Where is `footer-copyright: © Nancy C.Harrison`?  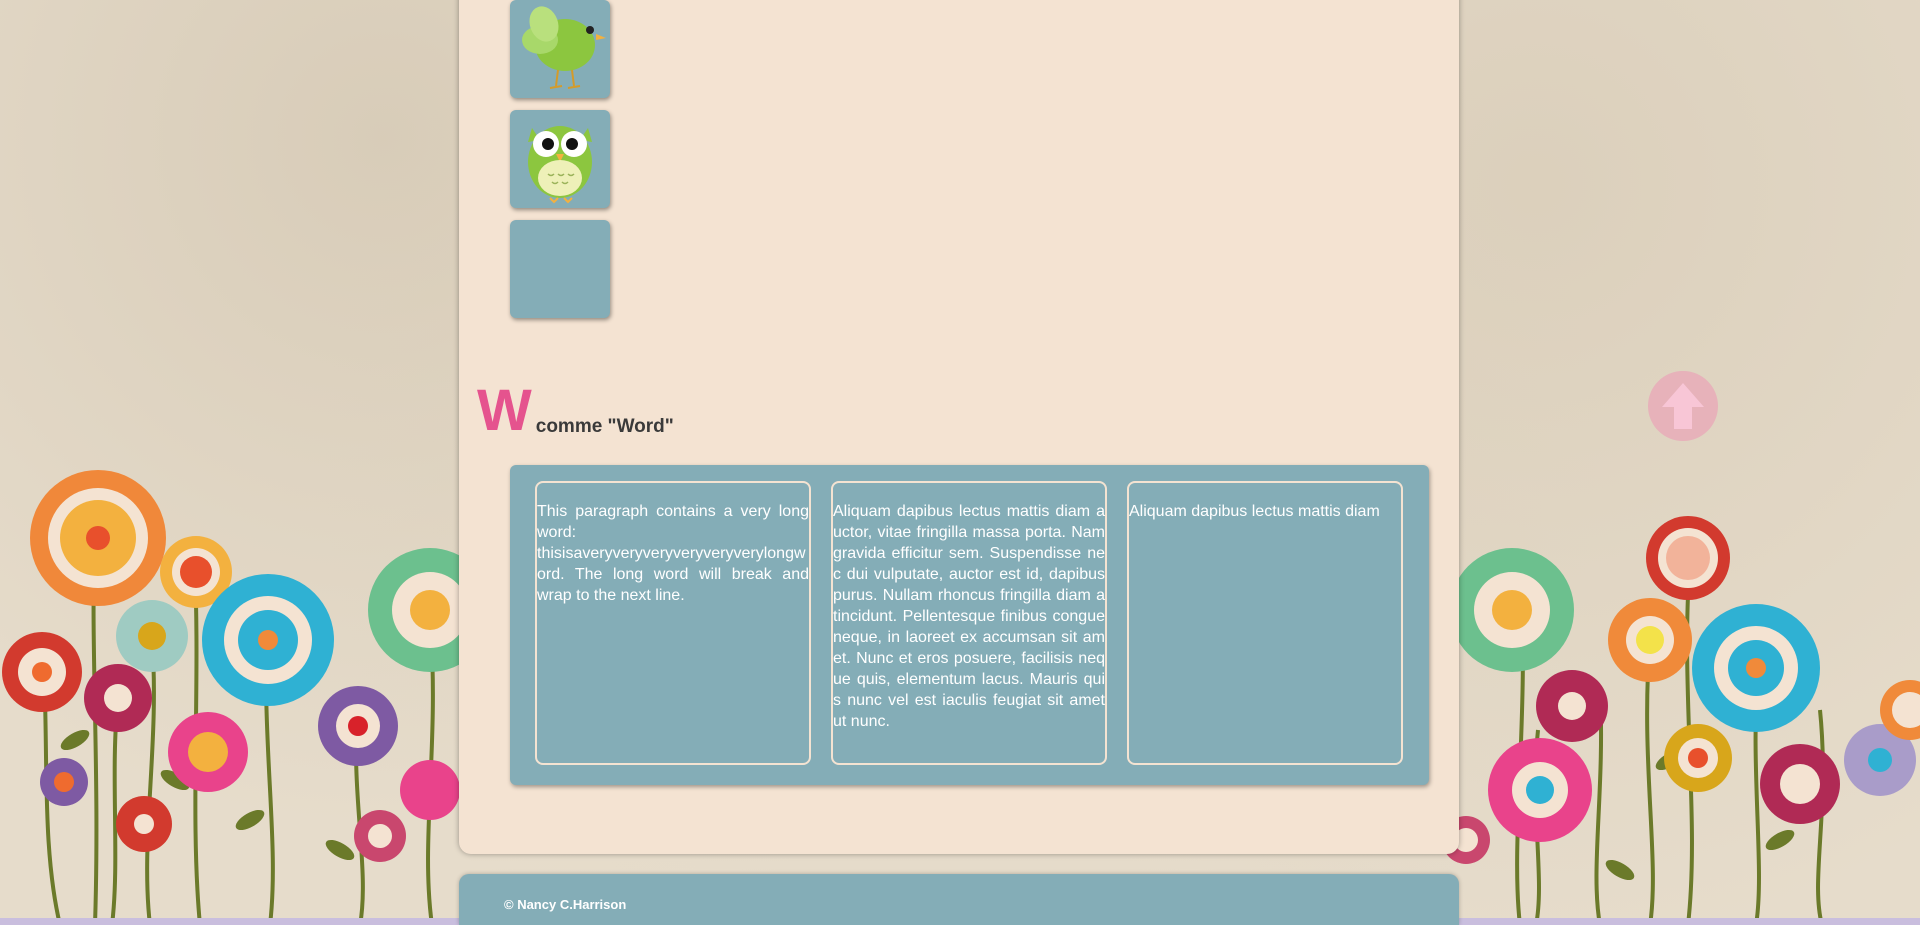
footer-copyright: © Nancy C.Harrison is located at coordinates (565, 904).